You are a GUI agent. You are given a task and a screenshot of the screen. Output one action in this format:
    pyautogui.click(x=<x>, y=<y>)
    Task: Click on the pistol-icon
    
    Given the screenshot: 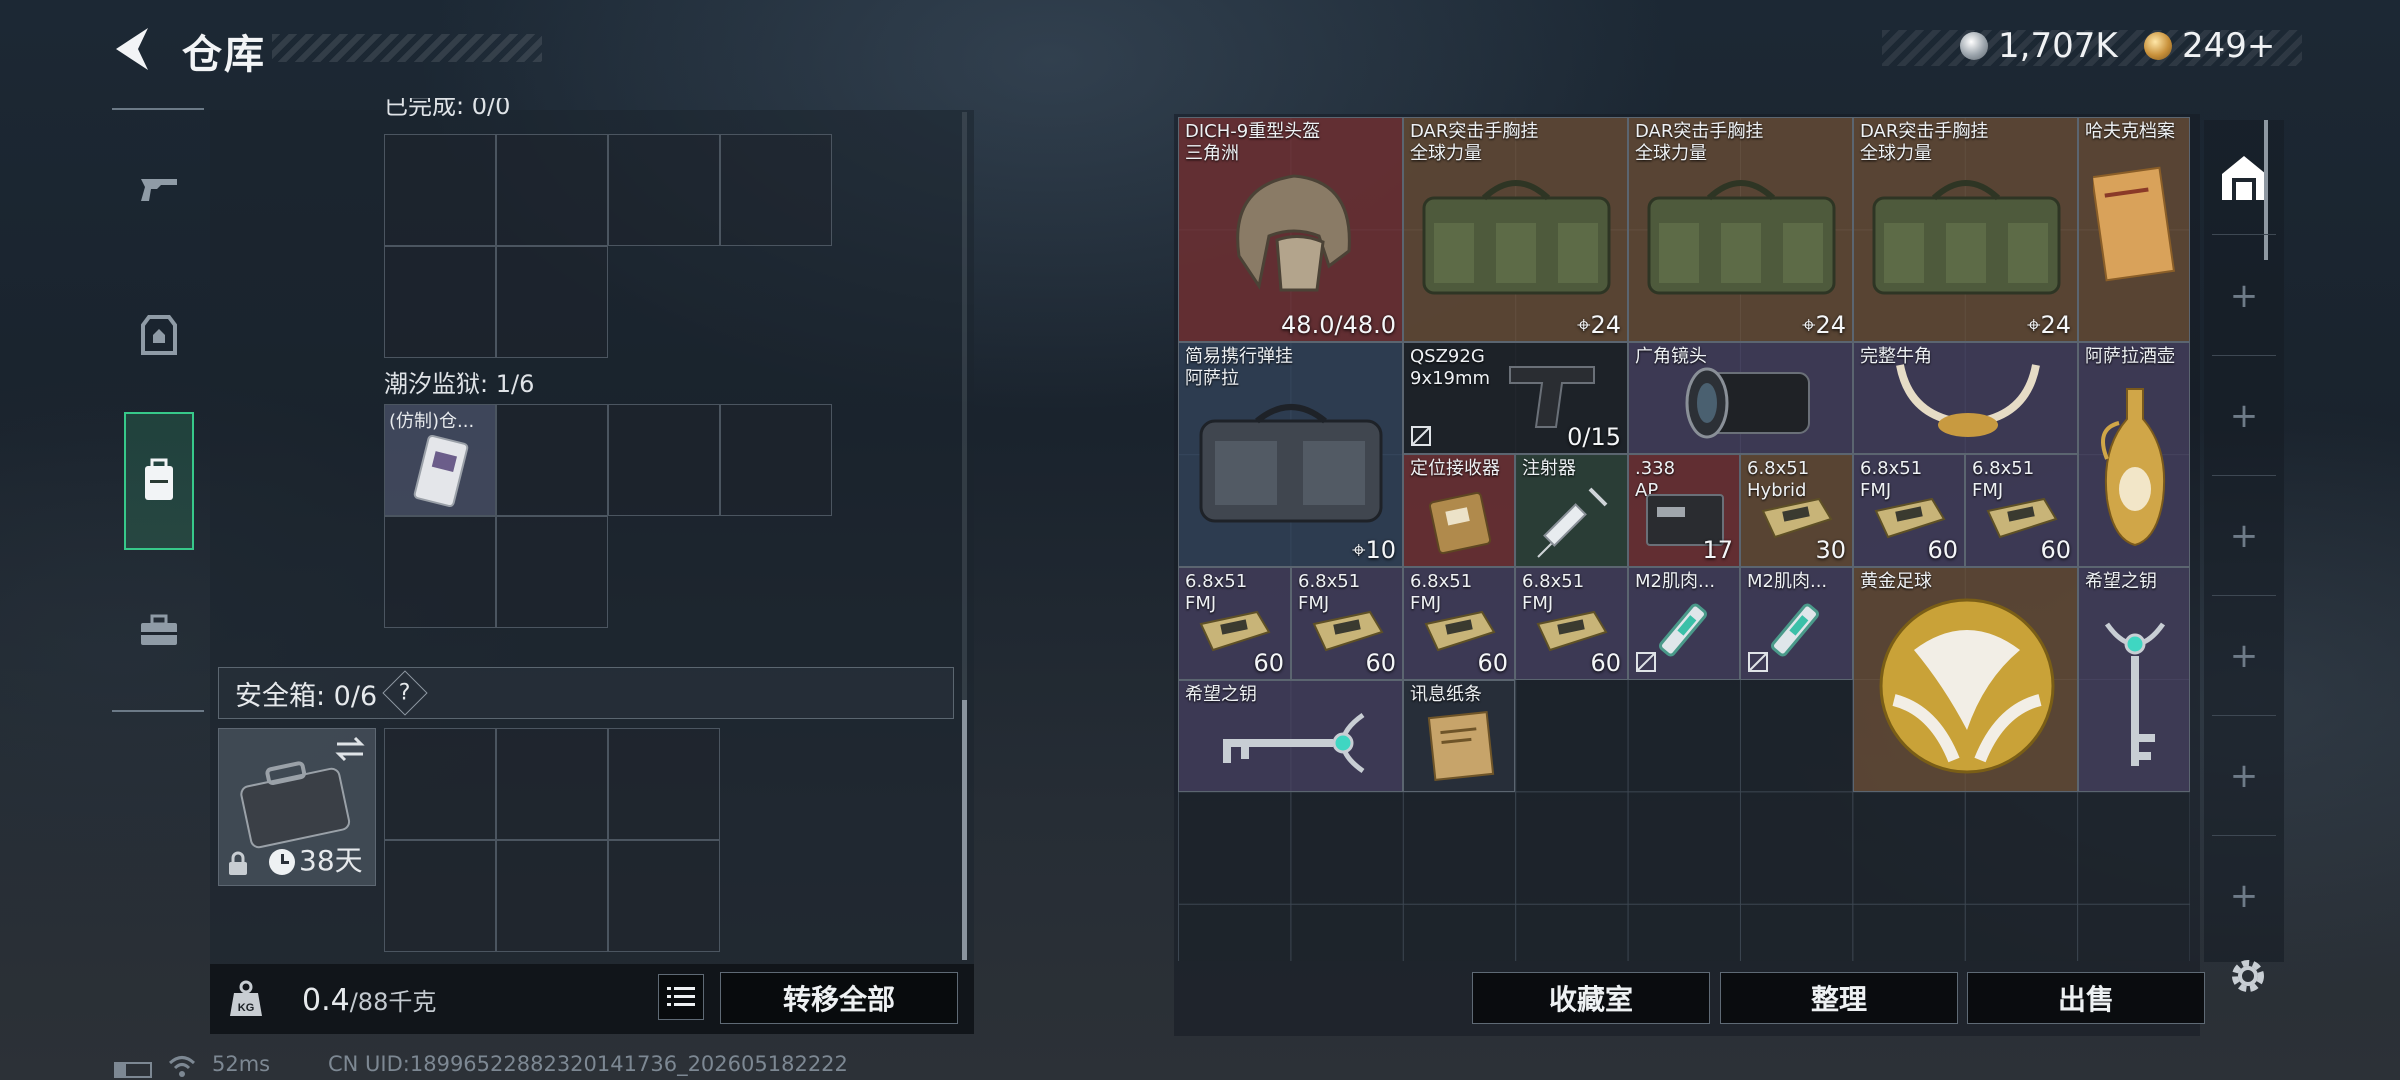 What is the action you would take?
    pyautogui.click(x=1552, y=397)
    